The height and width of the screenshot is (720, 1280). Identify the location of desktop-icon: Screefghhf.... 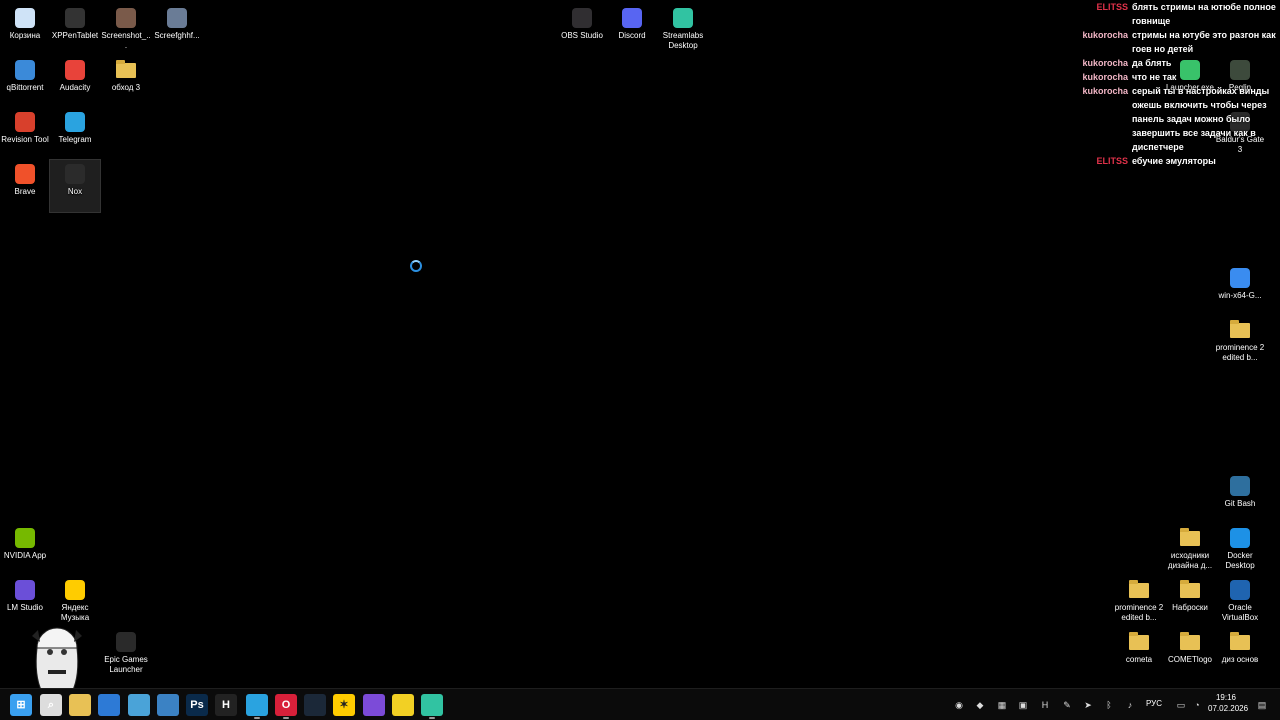
(177, 30).